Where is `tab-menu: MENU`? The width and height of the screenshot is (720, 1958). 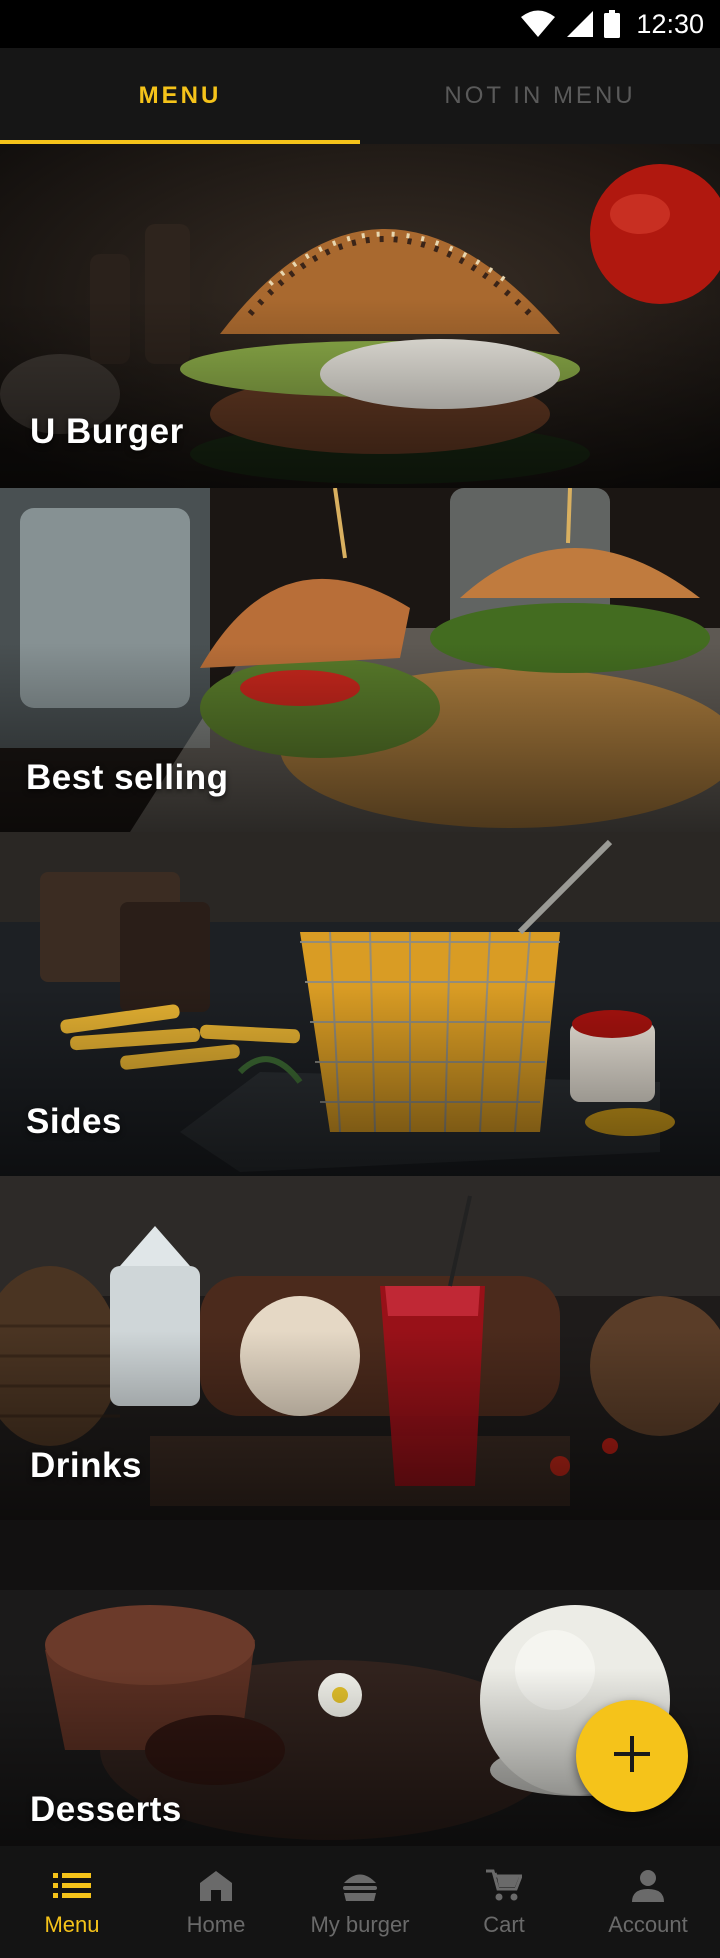 tab-menu: MENU is located at coordinates (180, 96).